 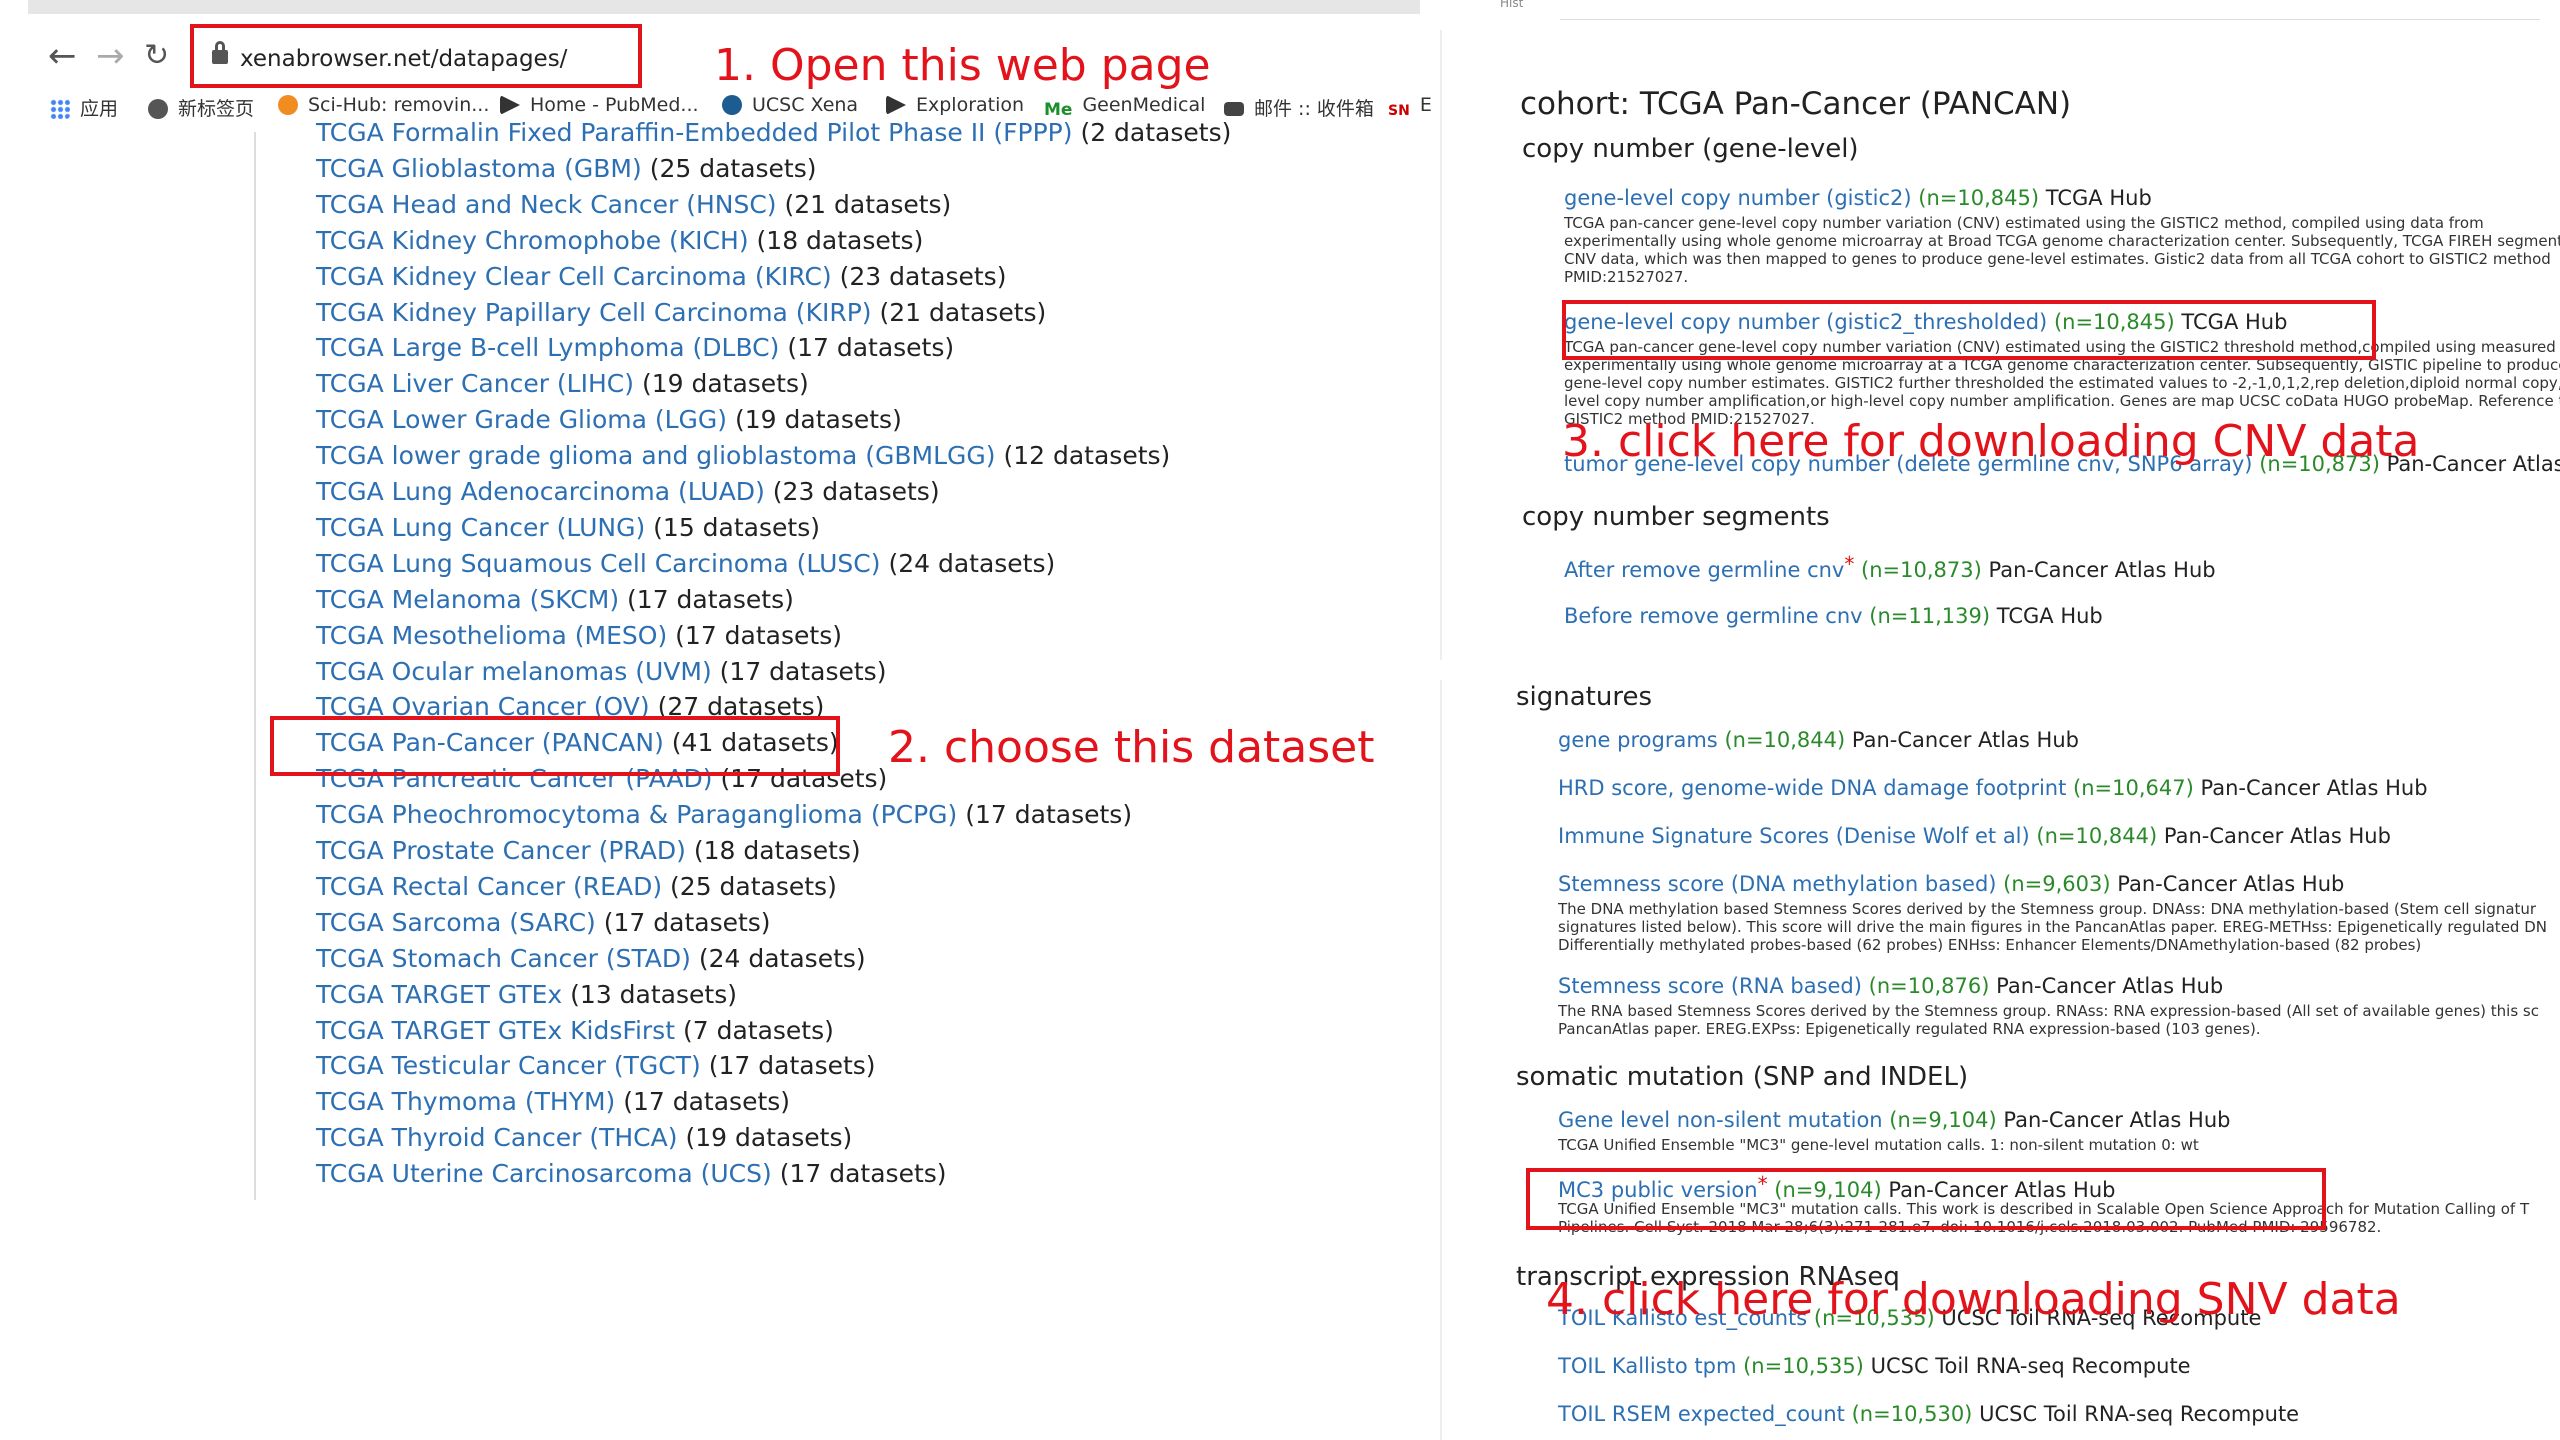 What do you see at coordinates (84, 107) in the screenshot?
I see `bookmark-apps: 应用` at bounding box center [84, 107].